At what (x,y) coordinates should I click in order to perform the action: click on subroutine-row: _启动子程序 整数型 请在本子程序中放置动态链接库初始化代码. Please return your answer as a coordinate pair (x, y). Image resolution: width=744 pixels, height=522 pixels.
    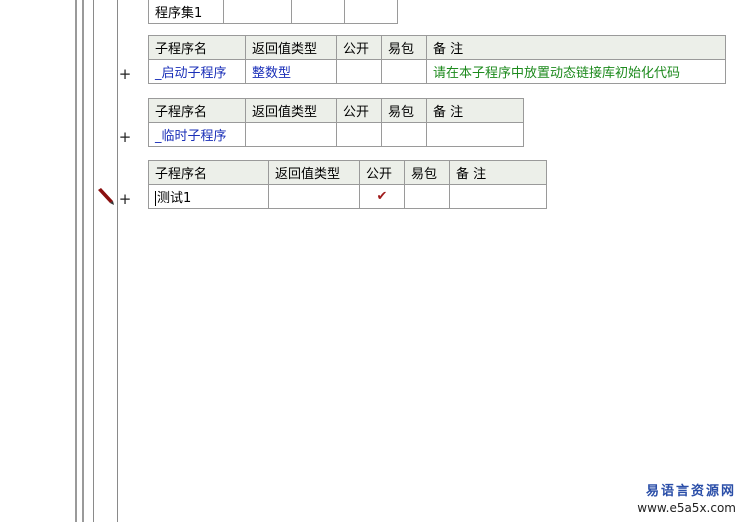
    Looking at the image, I should click on (437, 71).